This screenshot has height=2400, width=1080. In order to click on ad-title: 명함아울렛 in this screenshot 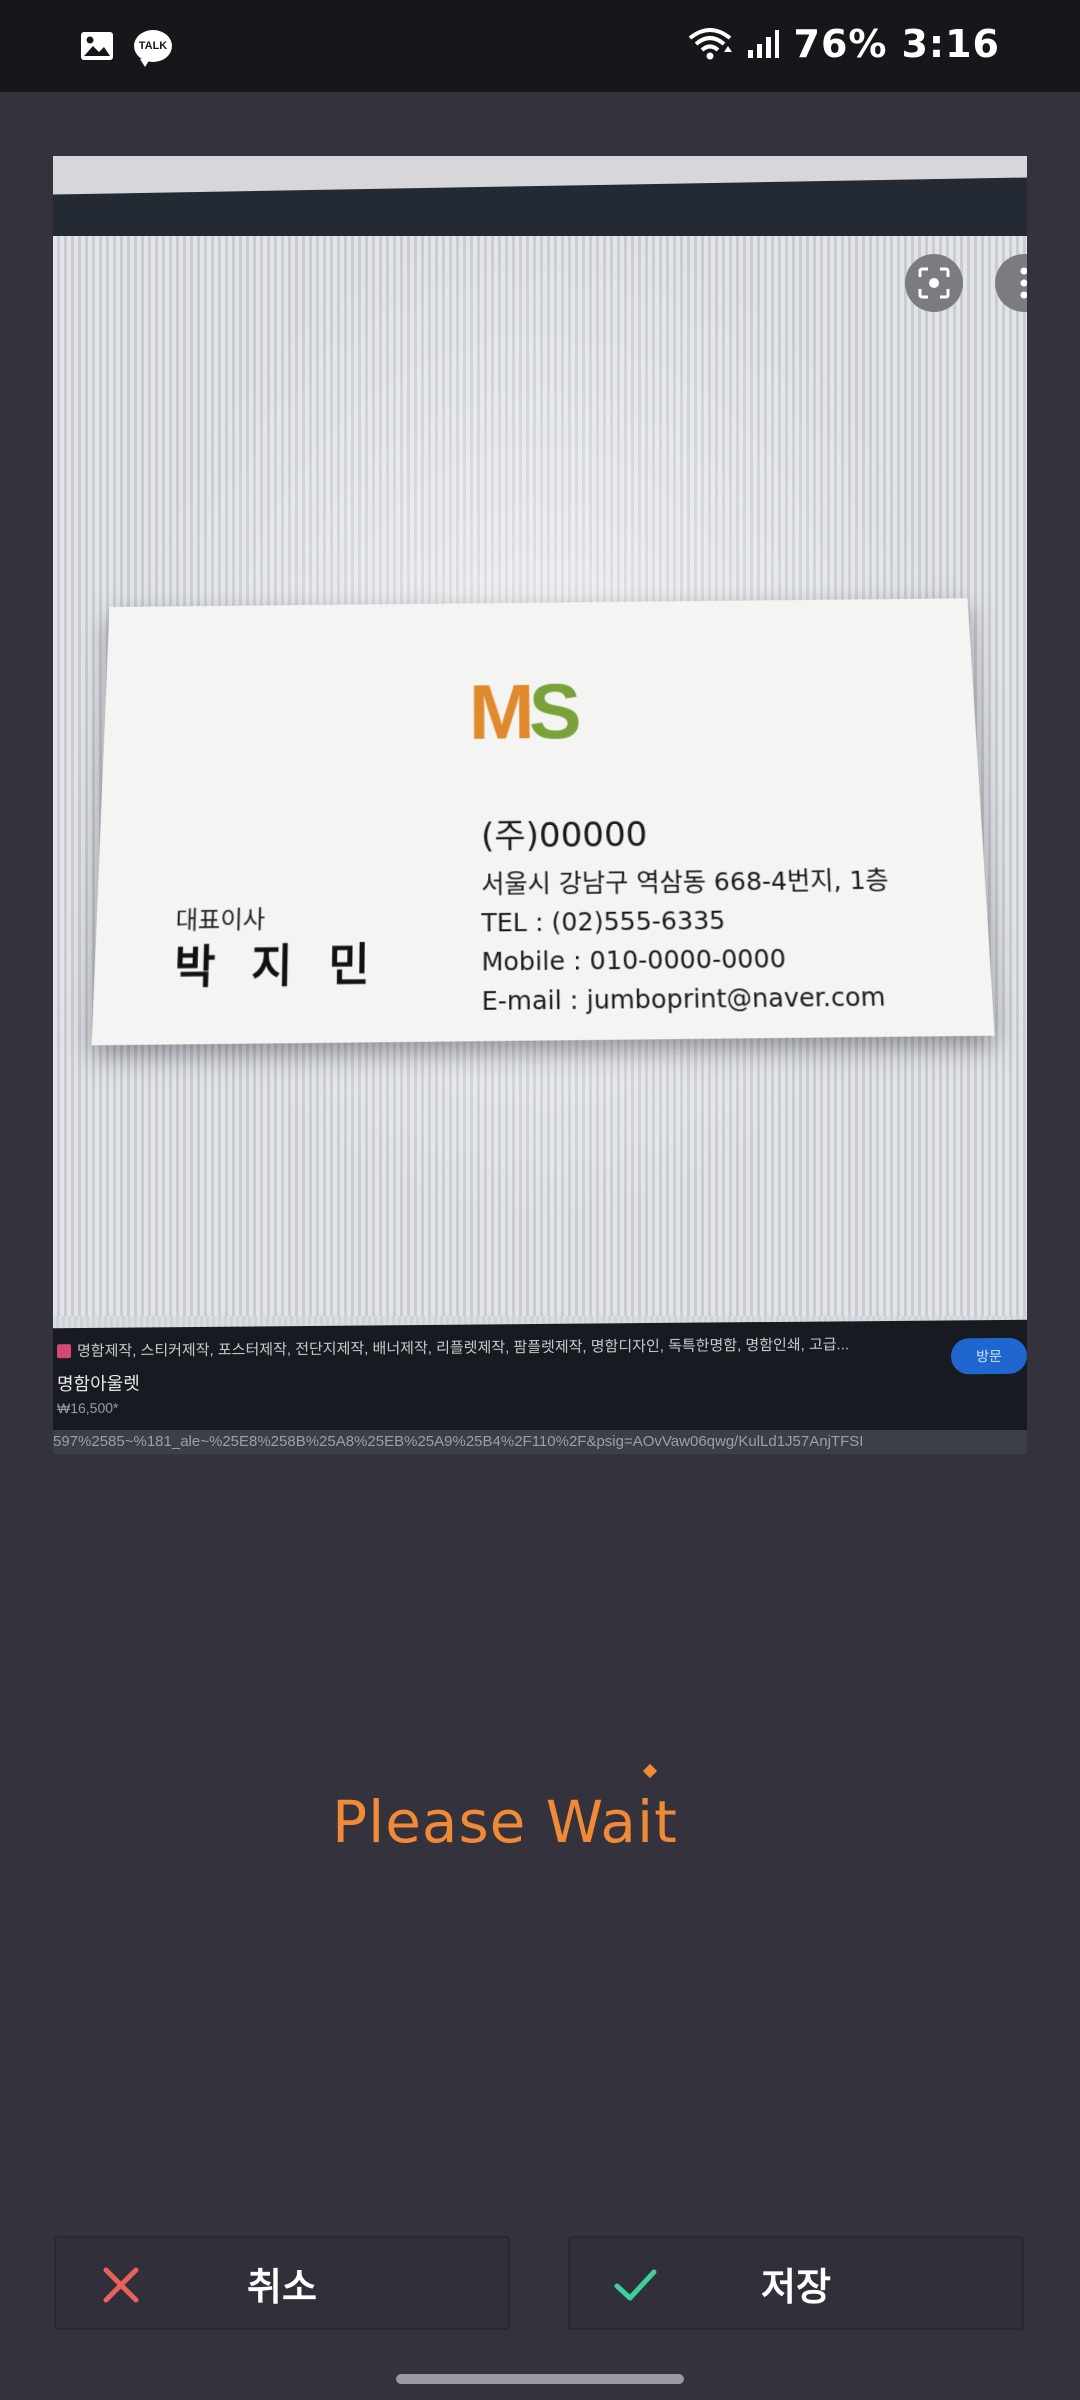, I will do `click(98, 1384)`.